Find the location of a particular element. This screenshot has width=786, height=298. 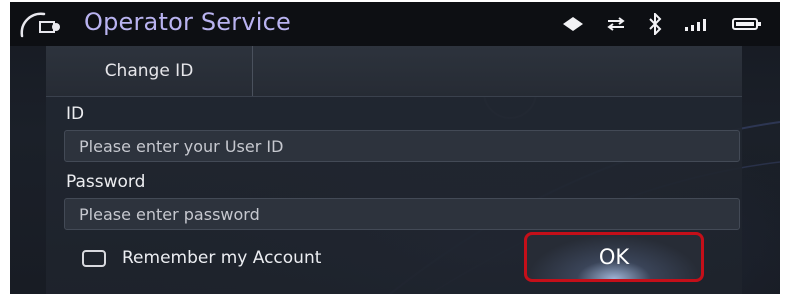

location-arrow-icon is located at coordinates (573, 24).